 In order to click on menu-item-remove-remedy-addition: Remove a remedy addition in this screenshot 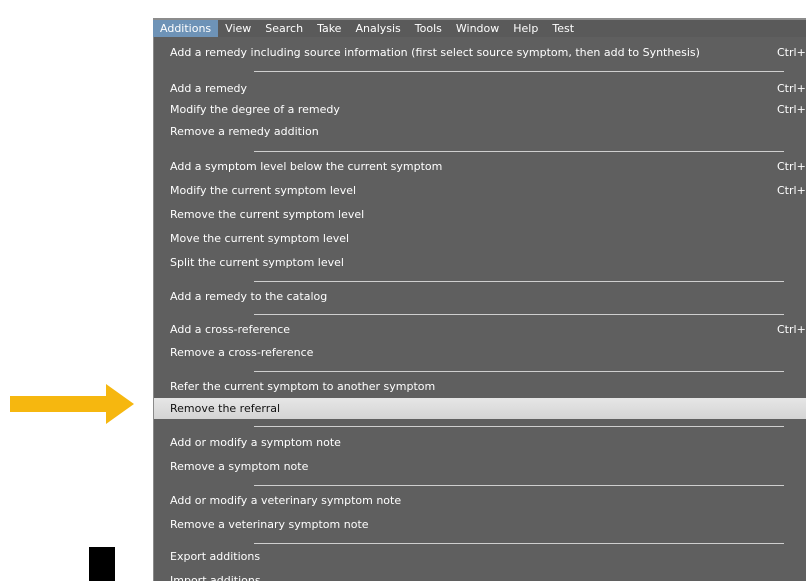, I will do `click(480, 131)`.